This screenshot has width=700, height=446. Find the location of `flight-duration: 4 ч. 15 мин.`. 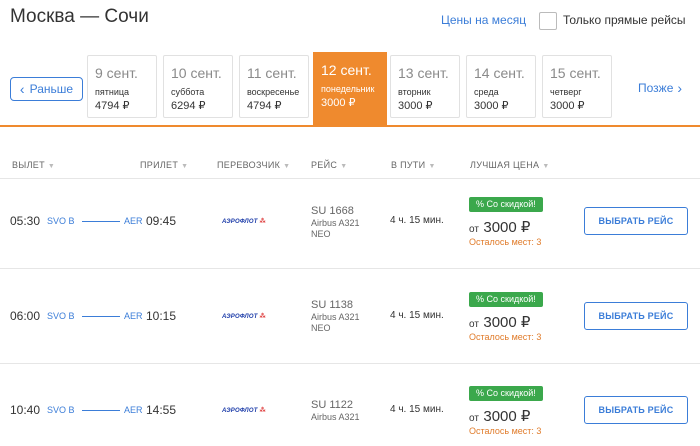

flight-duration: 4 ч. 15 мин. is located at coordinates (417, 315).